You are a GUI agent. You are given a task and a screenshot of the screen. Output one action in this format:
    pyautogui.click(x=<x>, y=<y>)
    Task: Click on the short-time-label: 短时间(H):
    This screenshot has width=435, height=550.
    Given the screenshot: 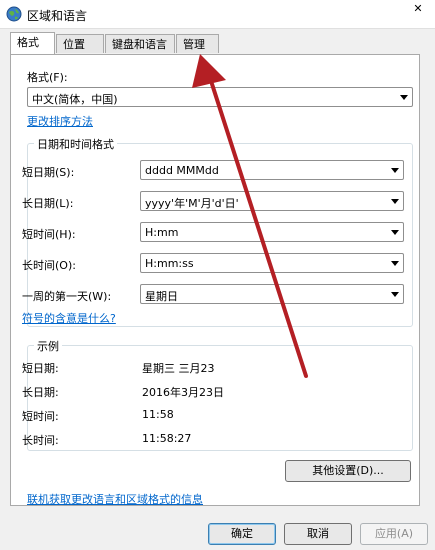 What is the action you would take?
    pyautogui.click(x=49, y=234)
    